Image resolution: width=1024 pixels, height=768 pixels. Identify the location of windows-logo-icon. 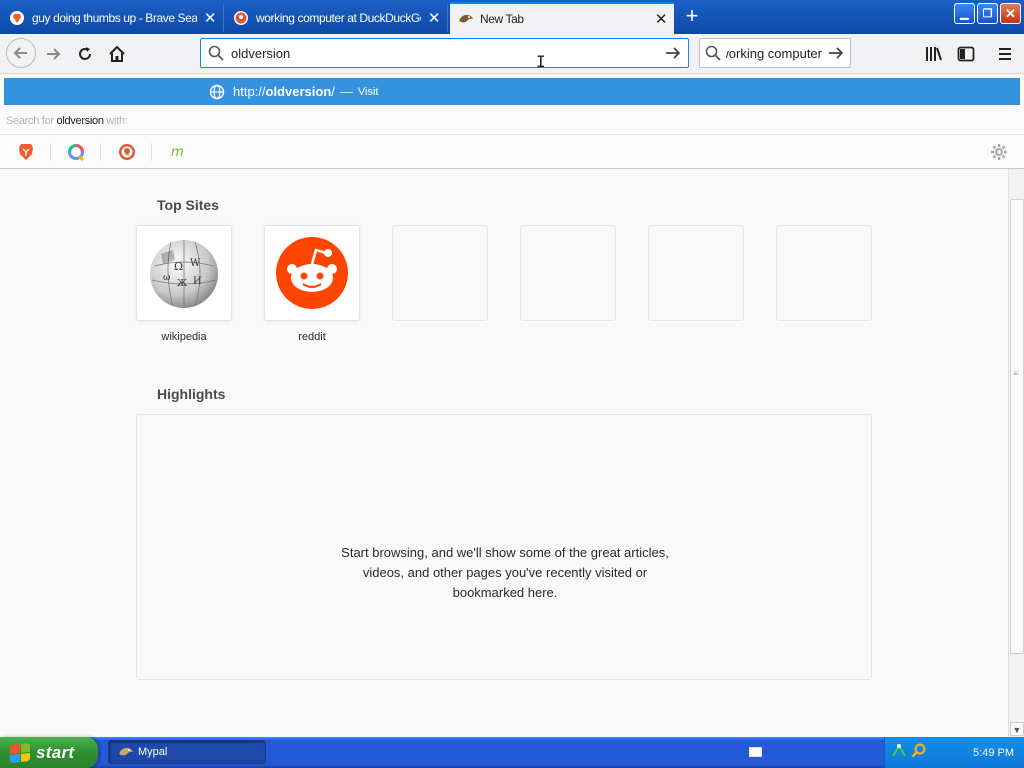
(20, 752).